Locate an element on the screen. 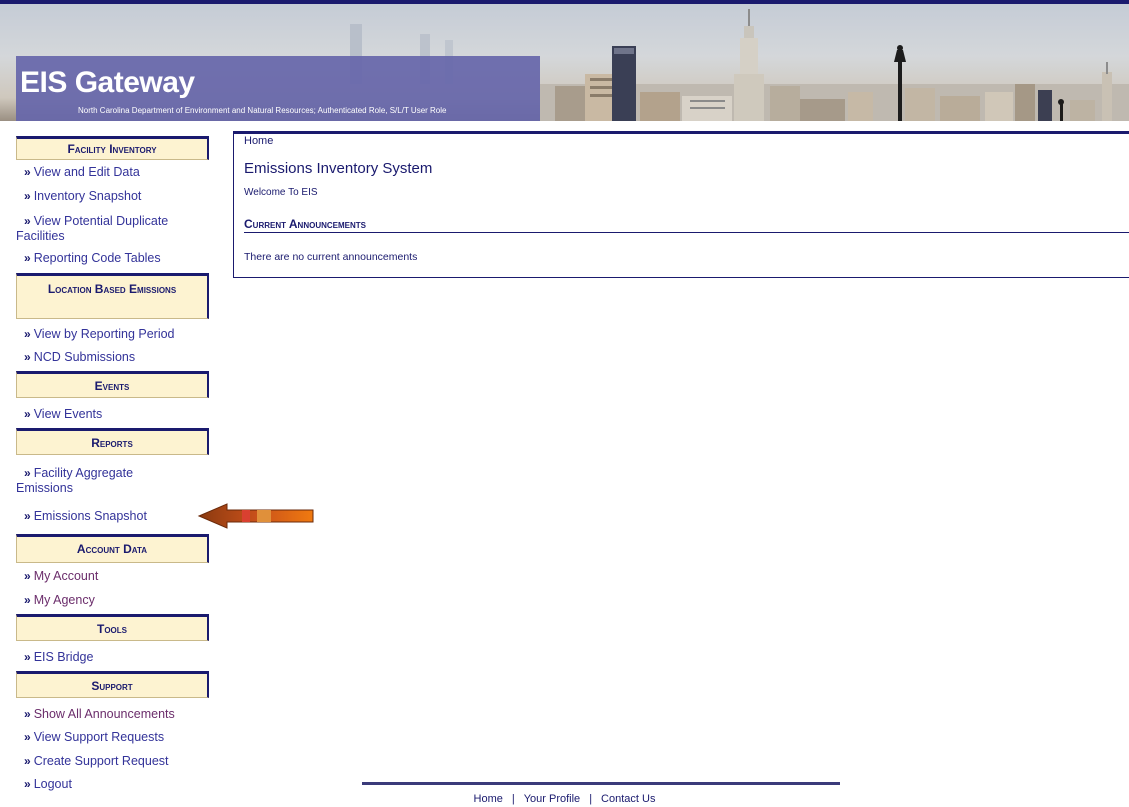 Image resolution: width=1129 pixels, height=807 pixels. section-label: Facility Inventory is located at coordinates (112, 149).